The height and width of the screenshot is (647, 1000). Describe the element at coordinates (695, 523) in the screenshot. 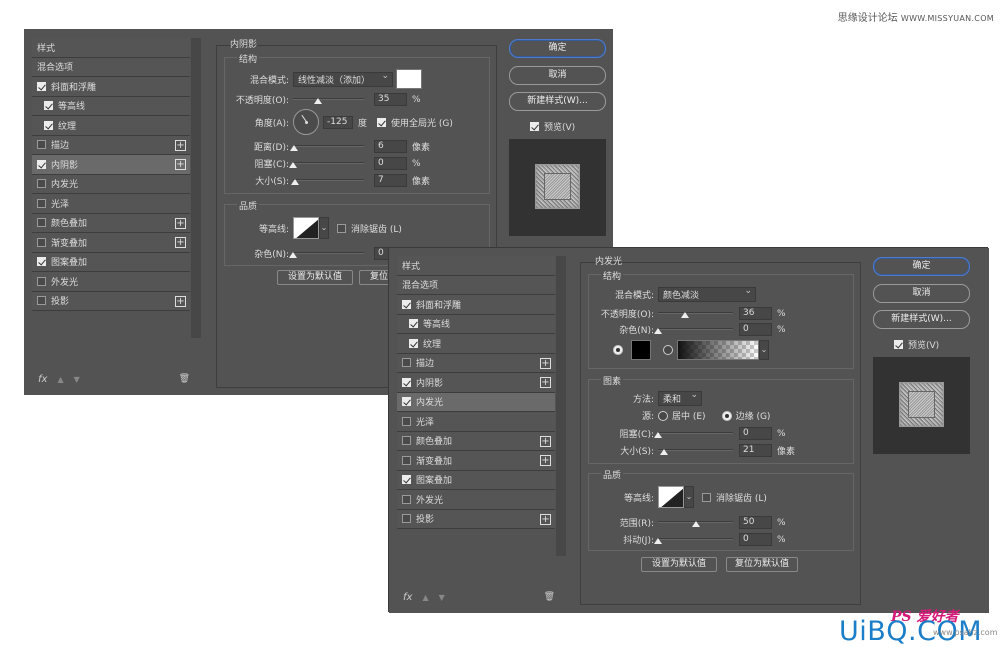

I see `range-slider` at that location.